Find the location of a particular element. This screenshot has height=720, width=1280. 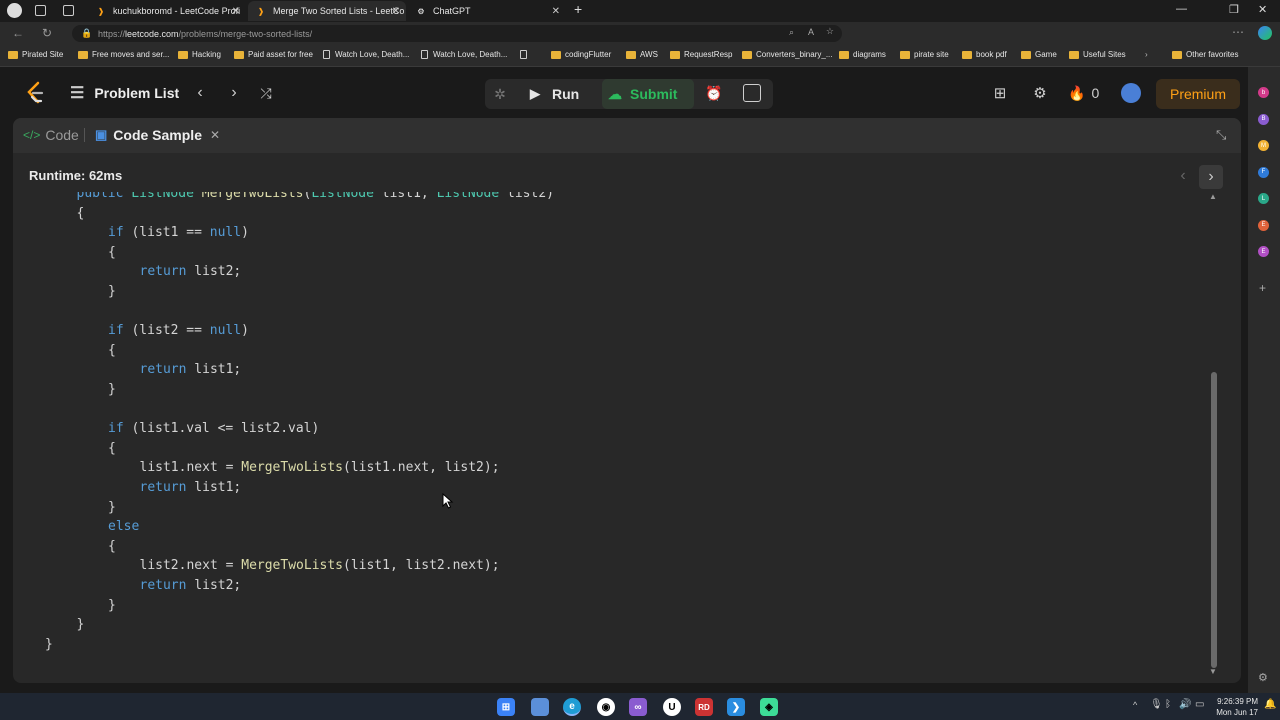

bookmark-item: Paid asset for free is located at coordinates (273, 54).